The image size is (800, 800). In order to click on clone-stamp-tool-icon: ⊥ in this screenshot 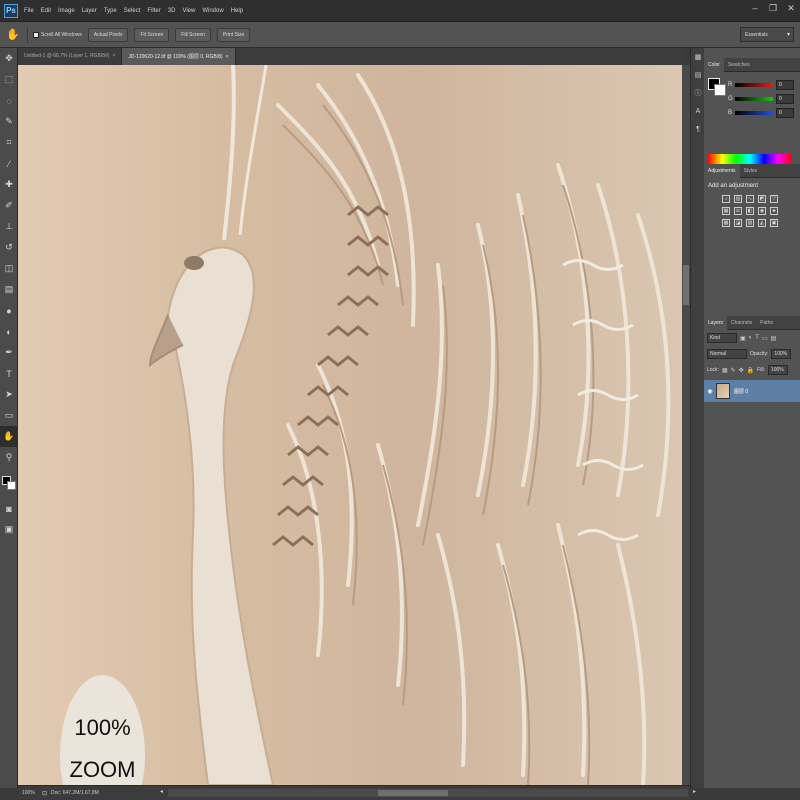, I will do `click(9, 226)`.